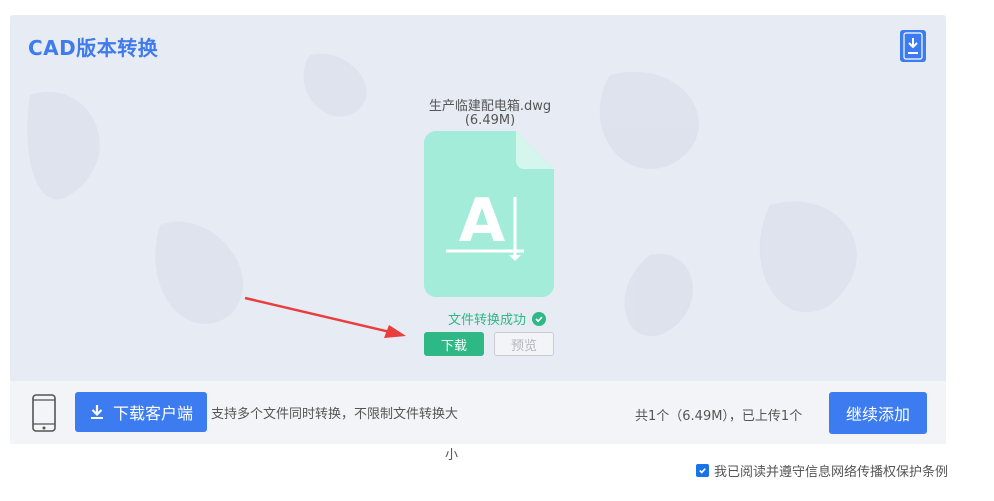 This screenshot has width=994, height=501. I want to click on agreement-text: 我已阅读并遵守信息网络传播权保护条例, so click(831, 472).